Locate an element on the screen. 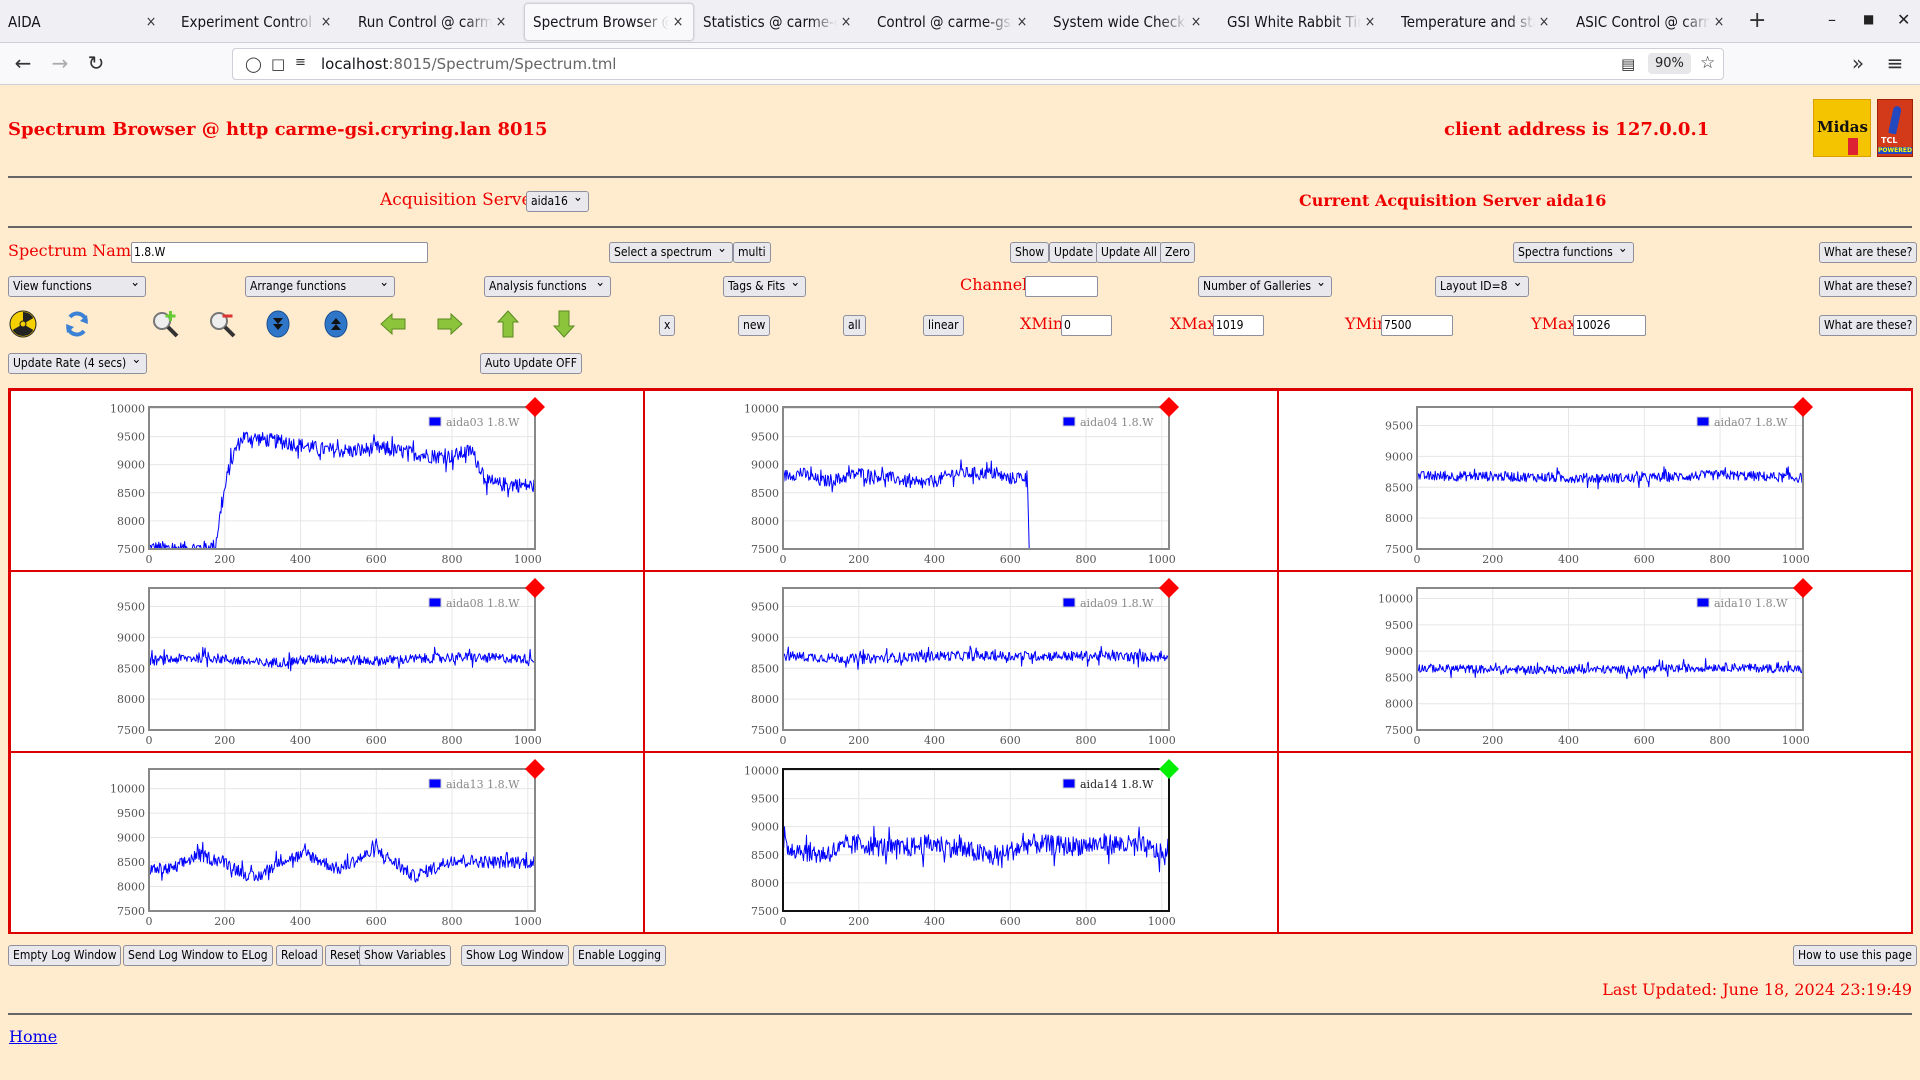 Image resolution: width=1920 pixels, height=1080 pixels. hamburger-menu-icon: ≡ is located at coordinates (1895, 63).